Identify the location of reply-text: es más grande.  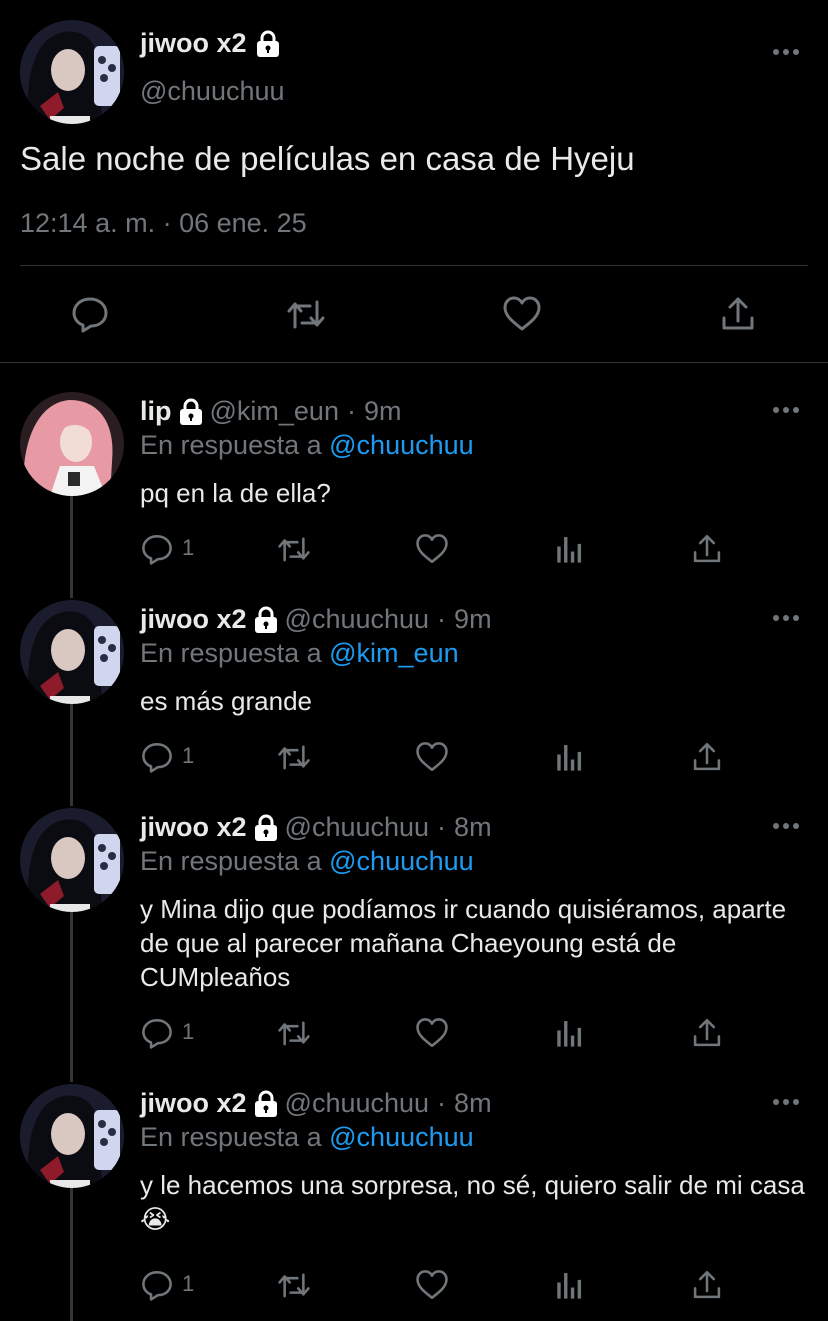
(226, 701).